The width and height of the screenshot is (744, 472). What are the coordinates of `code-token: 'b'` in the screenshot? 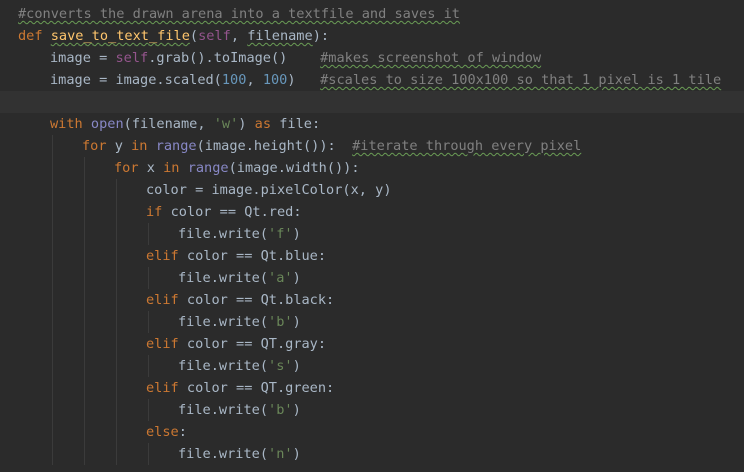 It's located at (280, 322).